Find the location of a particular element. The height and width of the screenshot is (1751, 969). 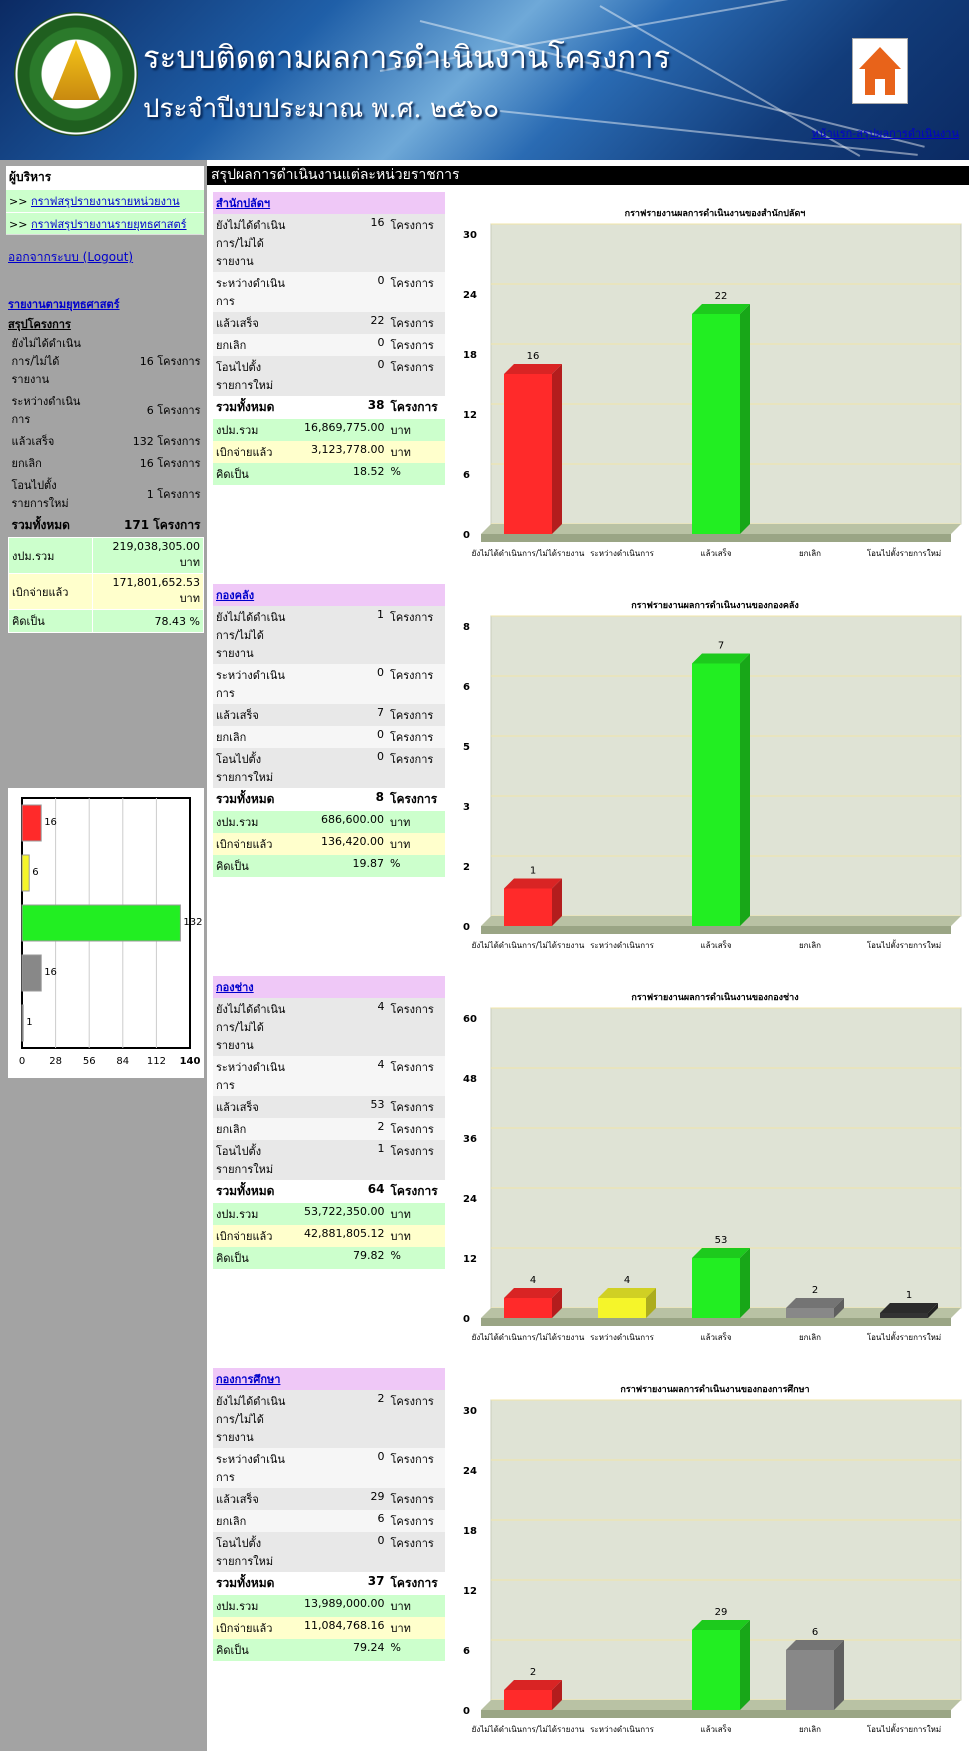

y-tick-label: 24 is located at coordinates (470, 1471).